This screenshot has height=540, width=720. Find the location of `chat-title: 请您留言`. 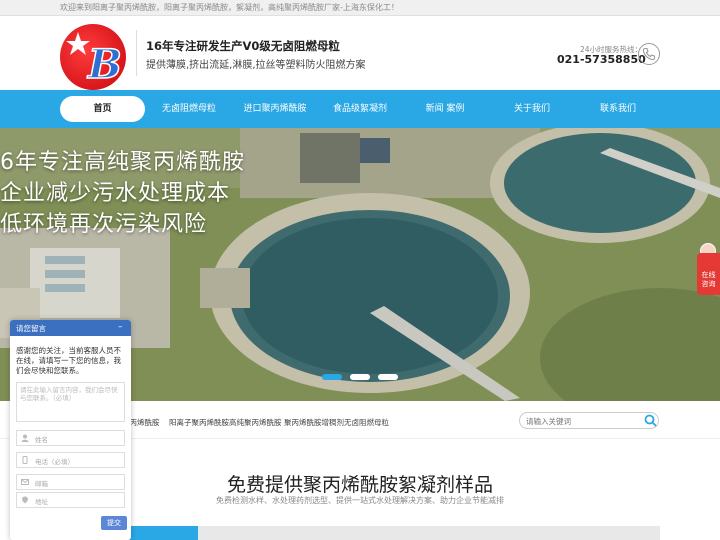

chat-title: 请您留言 is located at coordinates (31, 328).